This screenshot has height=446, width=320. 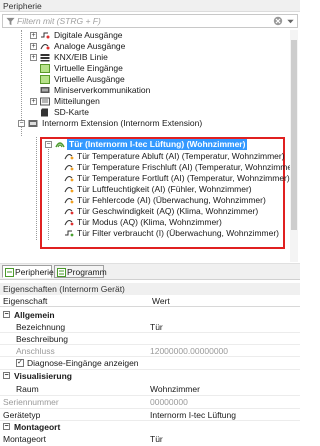 What do you see at coordinates (150, 439) in the screenshot?
I see `property-row: Montageort Tür` at bounding box center [150, 439].